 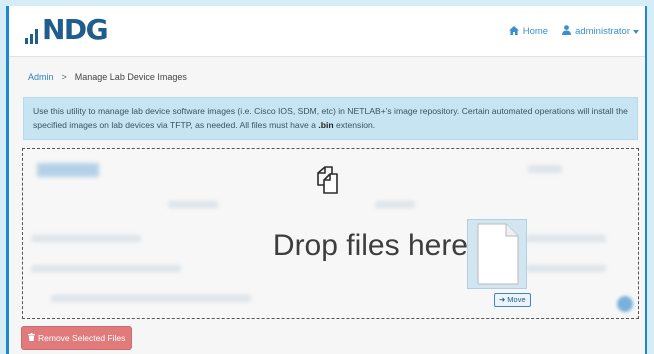 What do you see at coordinates (327, 31) in the screenshot?
I see `top-navbar: NDG Home administrator` at bounding box center [327, 31].